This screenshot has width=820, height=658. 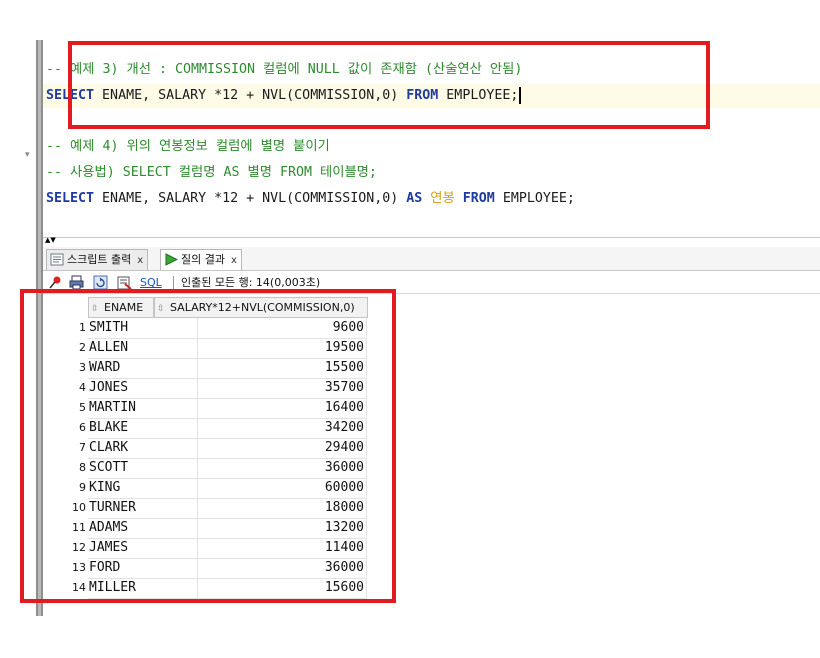 What do you see at coordinates (100, 282) in the screenshot?
I see `refresh-icon` at bounding box center [100, 282].